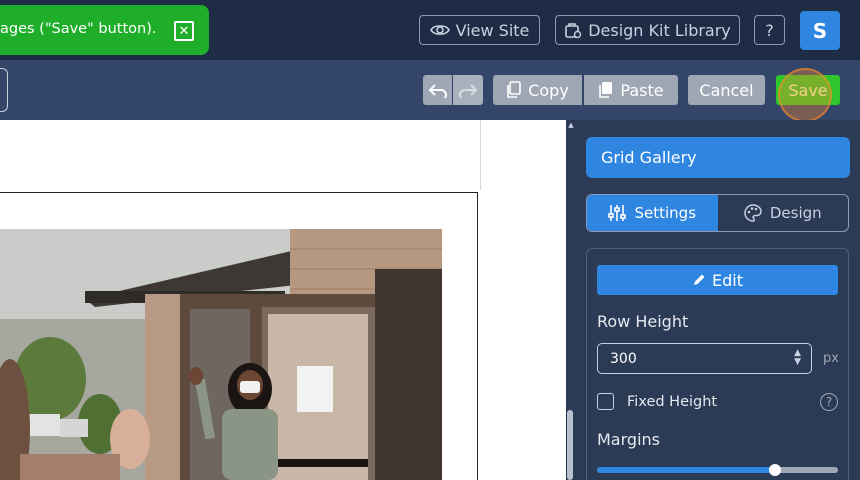  I want to click on row-height-unit: px, so click(831, 358).